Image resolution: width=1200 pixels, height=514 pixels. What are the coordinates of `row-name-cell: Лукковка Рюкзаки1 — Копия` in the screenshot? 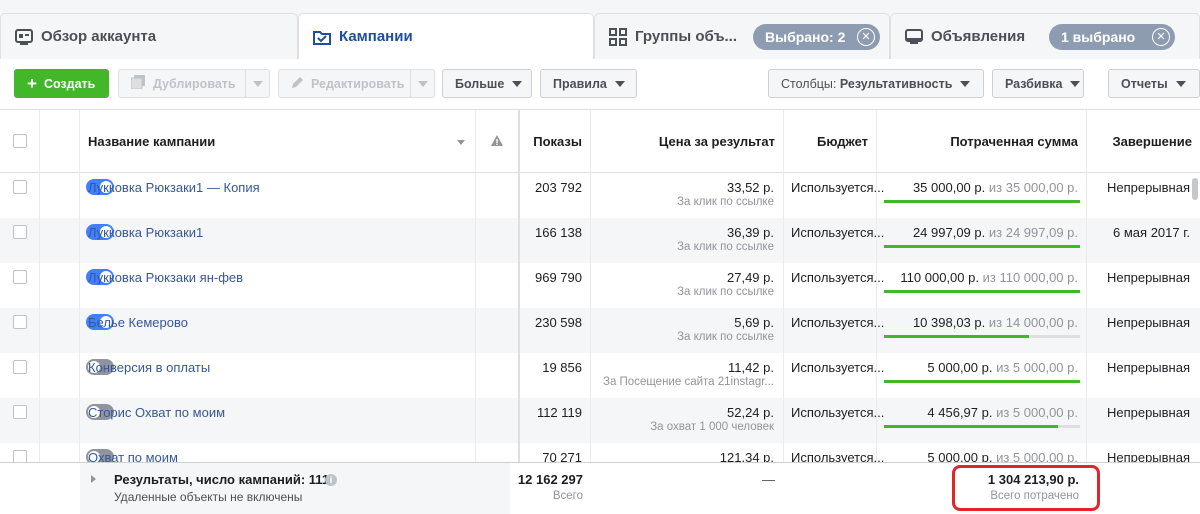 It's located at (278, 195).